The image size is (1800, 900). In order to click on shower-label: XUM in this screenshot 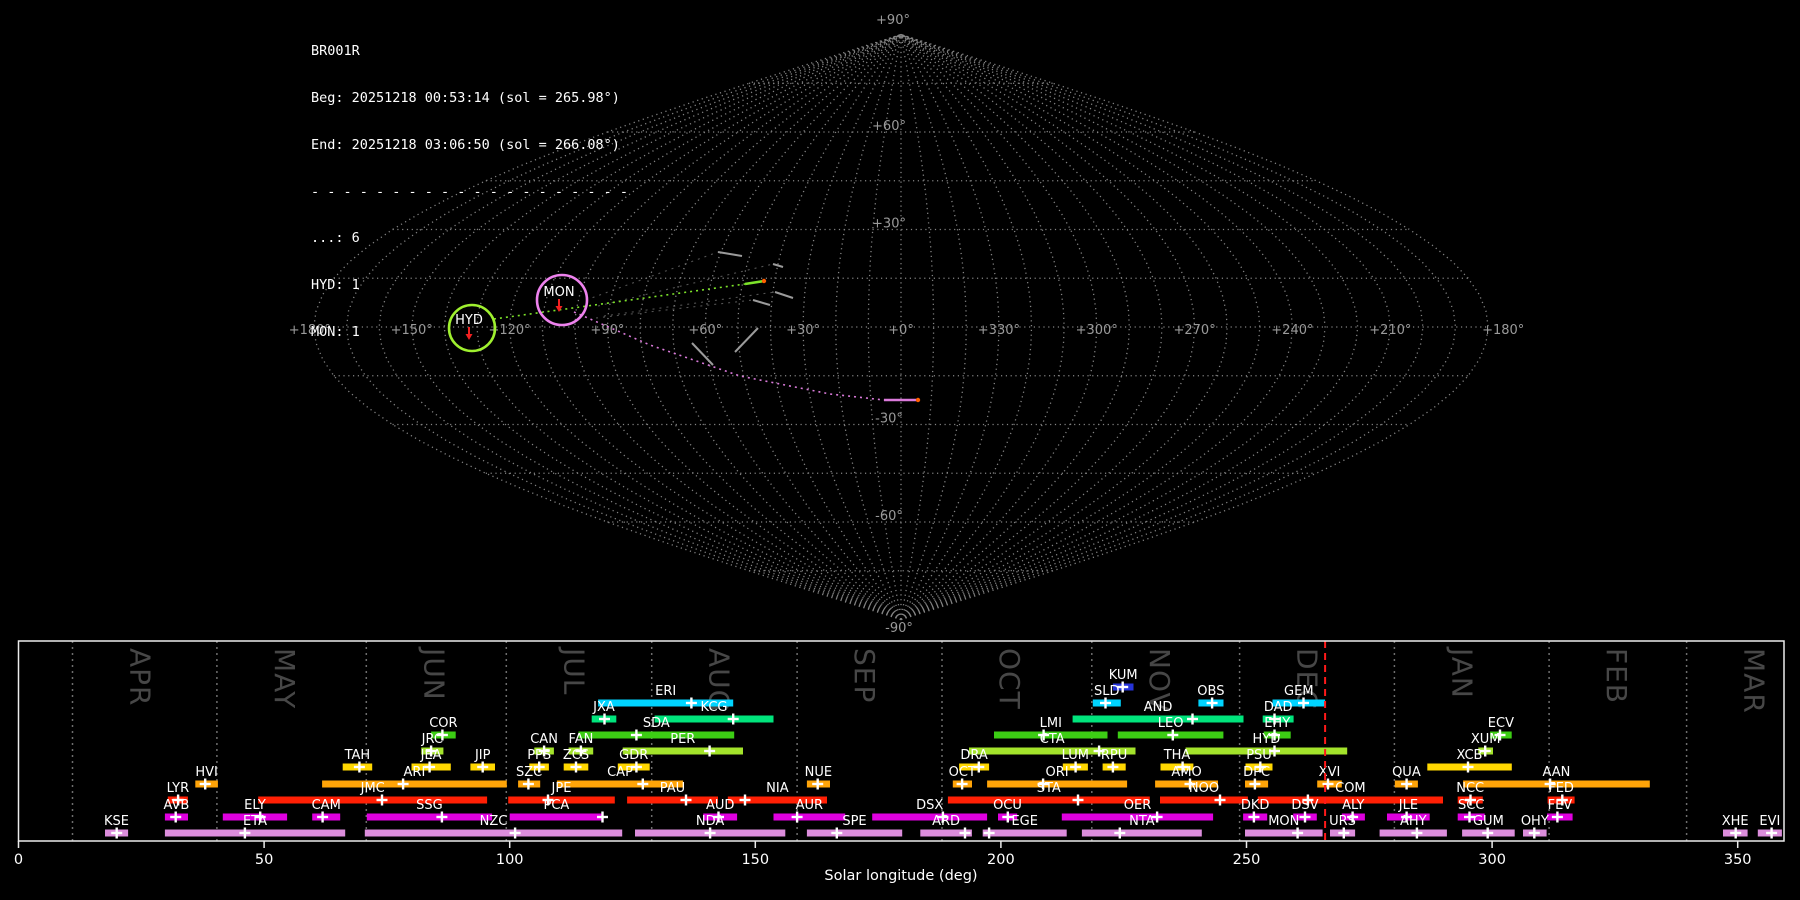, I will do `click(1486, 739)`.